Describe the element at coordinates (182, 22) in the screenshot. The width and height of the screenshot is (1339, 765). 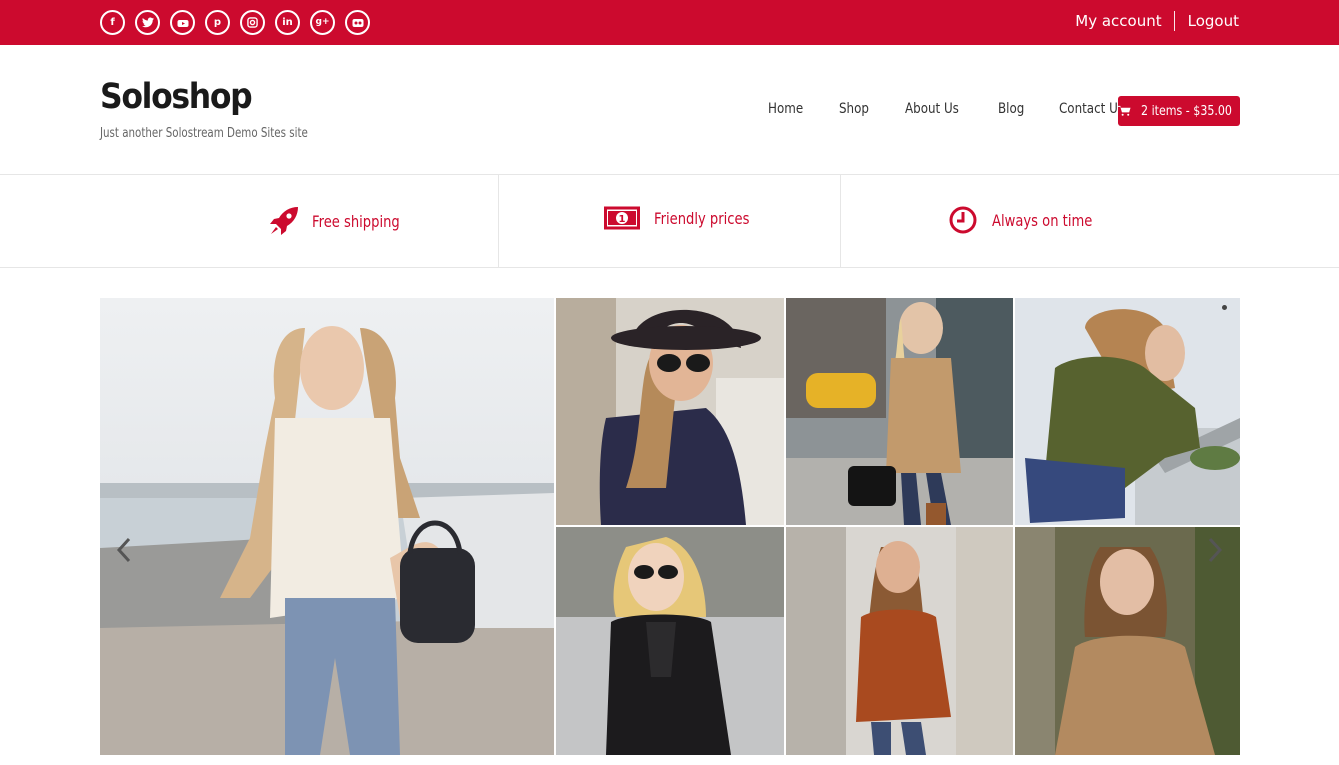
I see `youtube-icon` at that location.